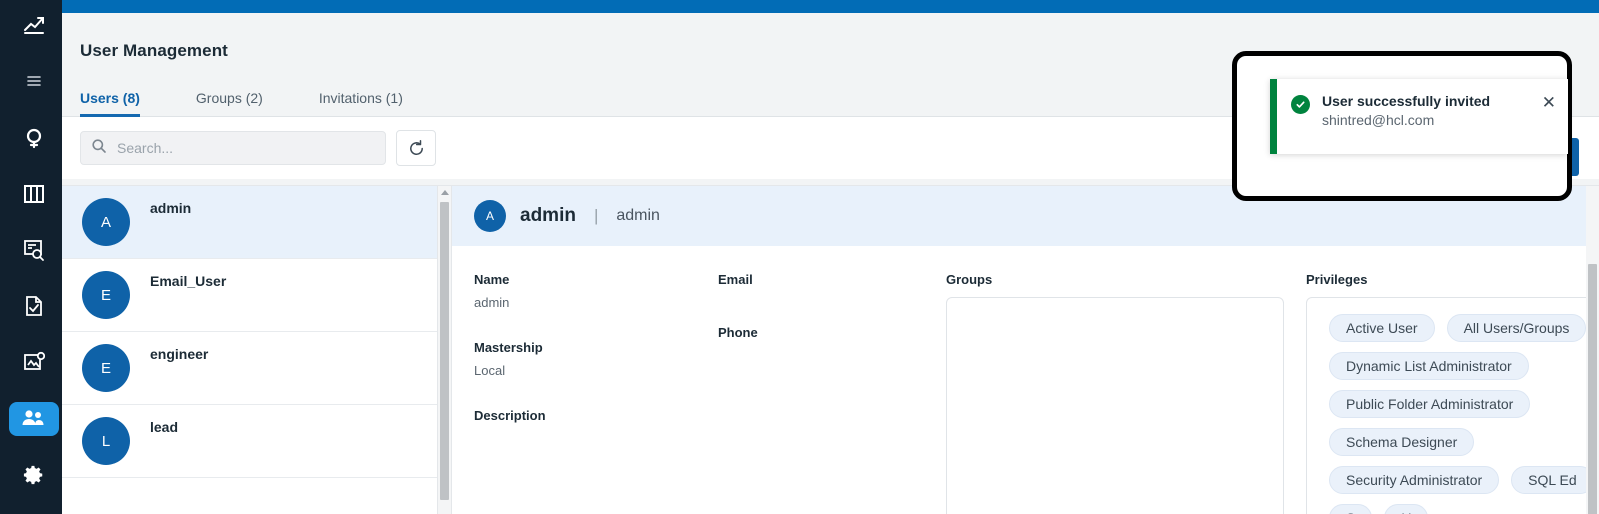 This screenshot has height=514, width=1599. I want to click on tab-groups: Groups (2), so click(236, 103).